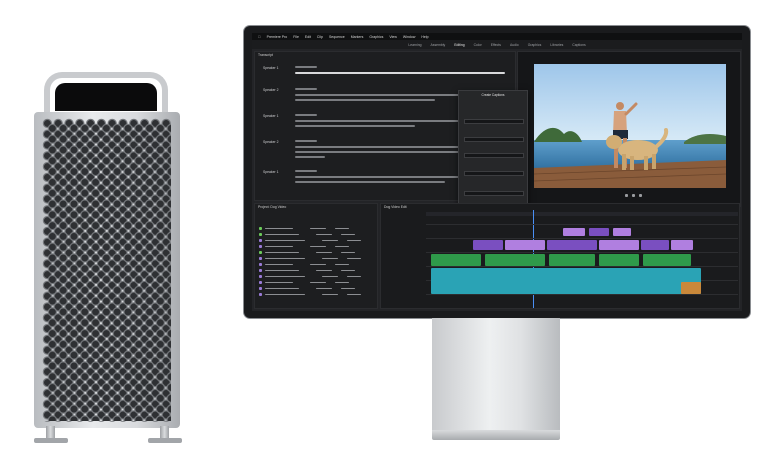 The width and height of the screenshot is (780, 470). What do you see at coordinates (459, 45) in the screenshot?
I see `workspace-tab-active: Editing` at bounding box center [459, 45].